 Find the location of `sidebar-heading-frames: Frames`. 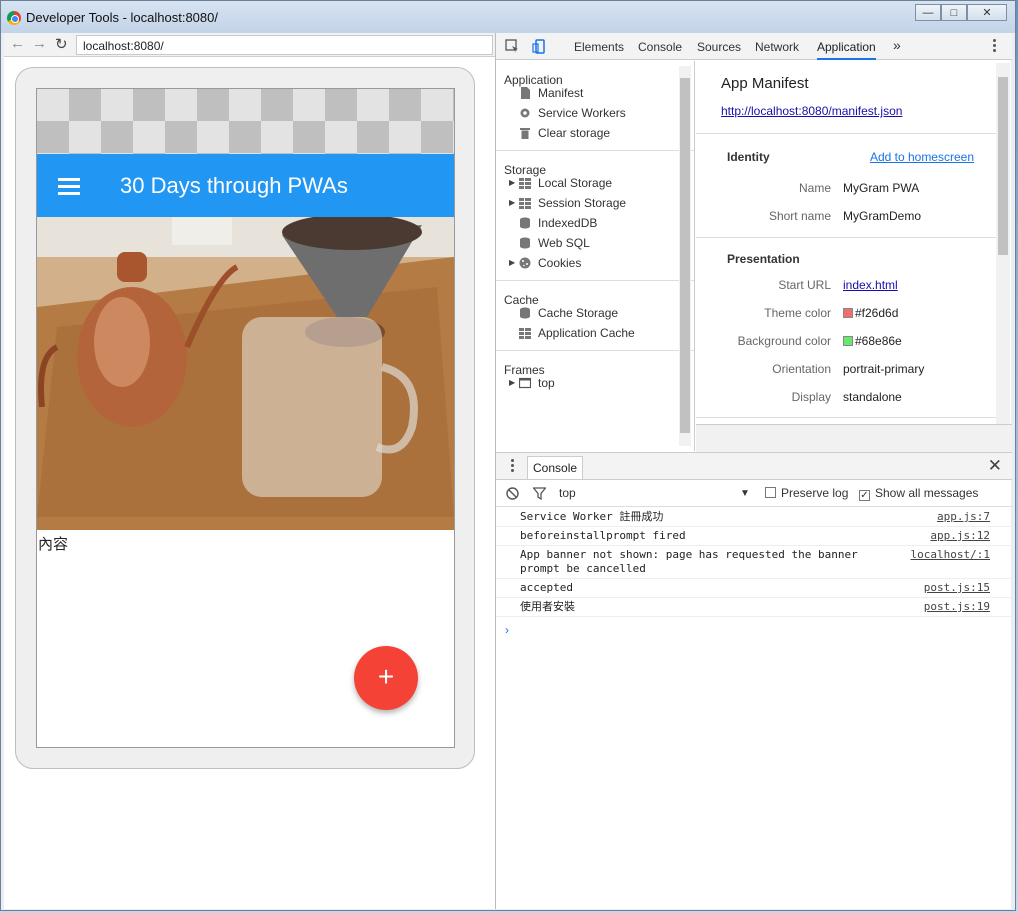

sidebar-heading-frames: Frames is located at coordinates (524, 370).